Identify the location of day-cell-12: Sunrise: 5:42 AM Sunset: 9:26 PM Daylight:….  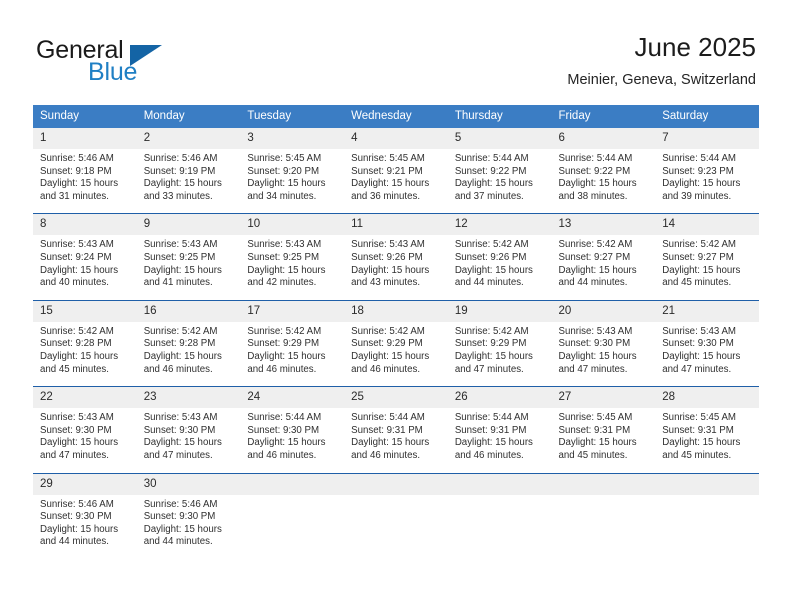
(500, 267).